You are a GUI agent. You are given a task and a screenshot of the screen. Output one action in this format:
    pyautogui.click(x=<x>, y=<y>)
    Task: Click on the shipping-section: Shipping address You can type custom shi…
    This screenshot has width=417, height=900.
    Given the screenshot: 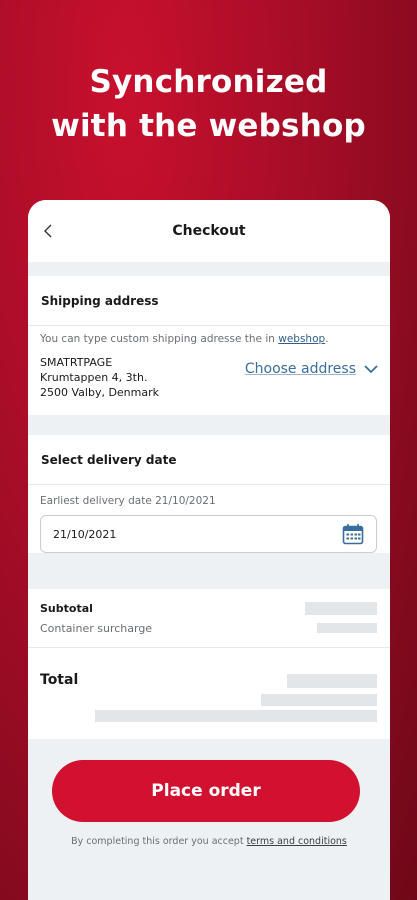 What is the action you would take?
    pyautogui.click(x=209, y=345)
    